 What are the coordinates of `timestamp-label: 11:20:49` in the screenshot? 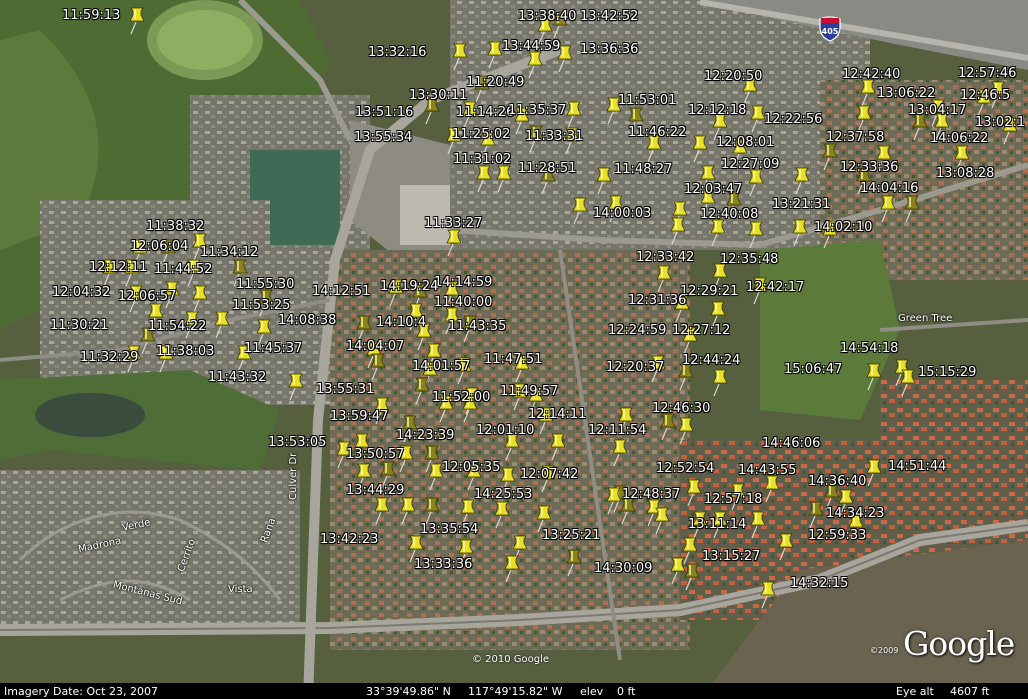 It's located at (495, 82).